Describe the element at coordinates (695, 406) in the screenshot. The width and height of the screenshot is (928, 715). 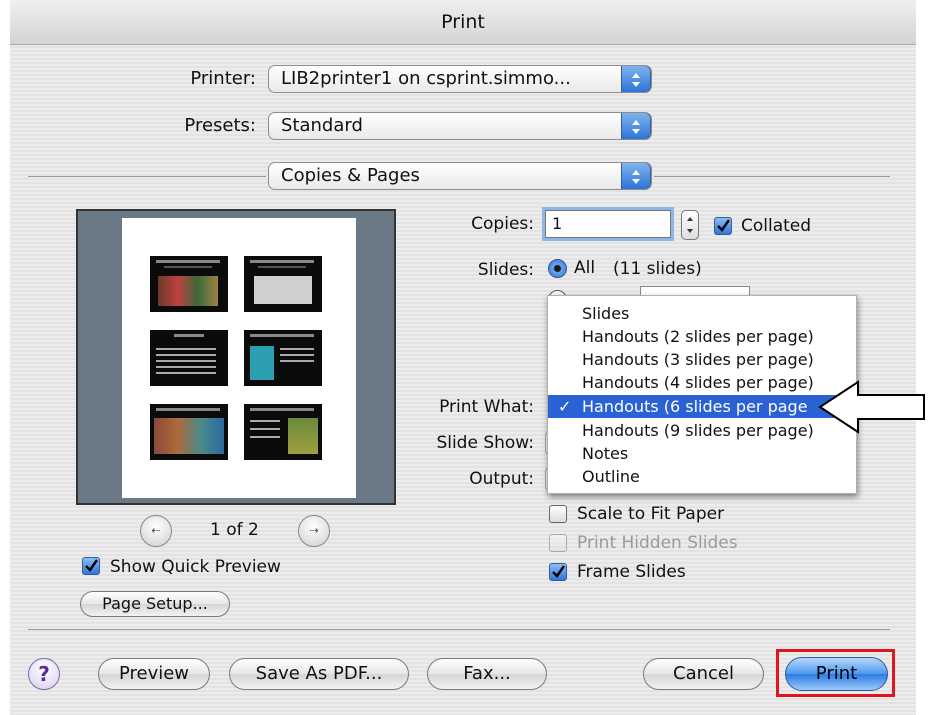
I see `menu-item-handouts-6-label: Handouts (6 slides per page` at that location.